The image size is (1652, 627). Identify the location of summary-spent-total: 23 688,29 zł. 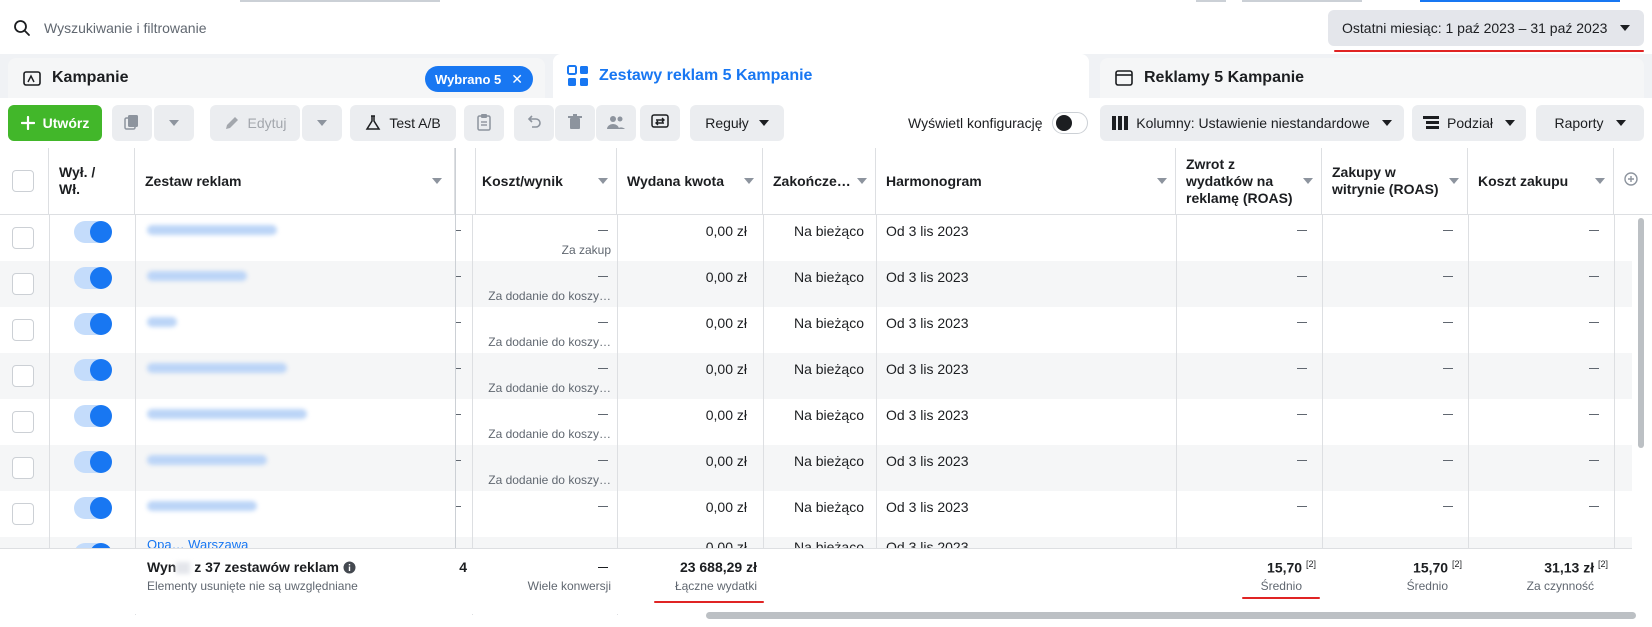
(718, 567).